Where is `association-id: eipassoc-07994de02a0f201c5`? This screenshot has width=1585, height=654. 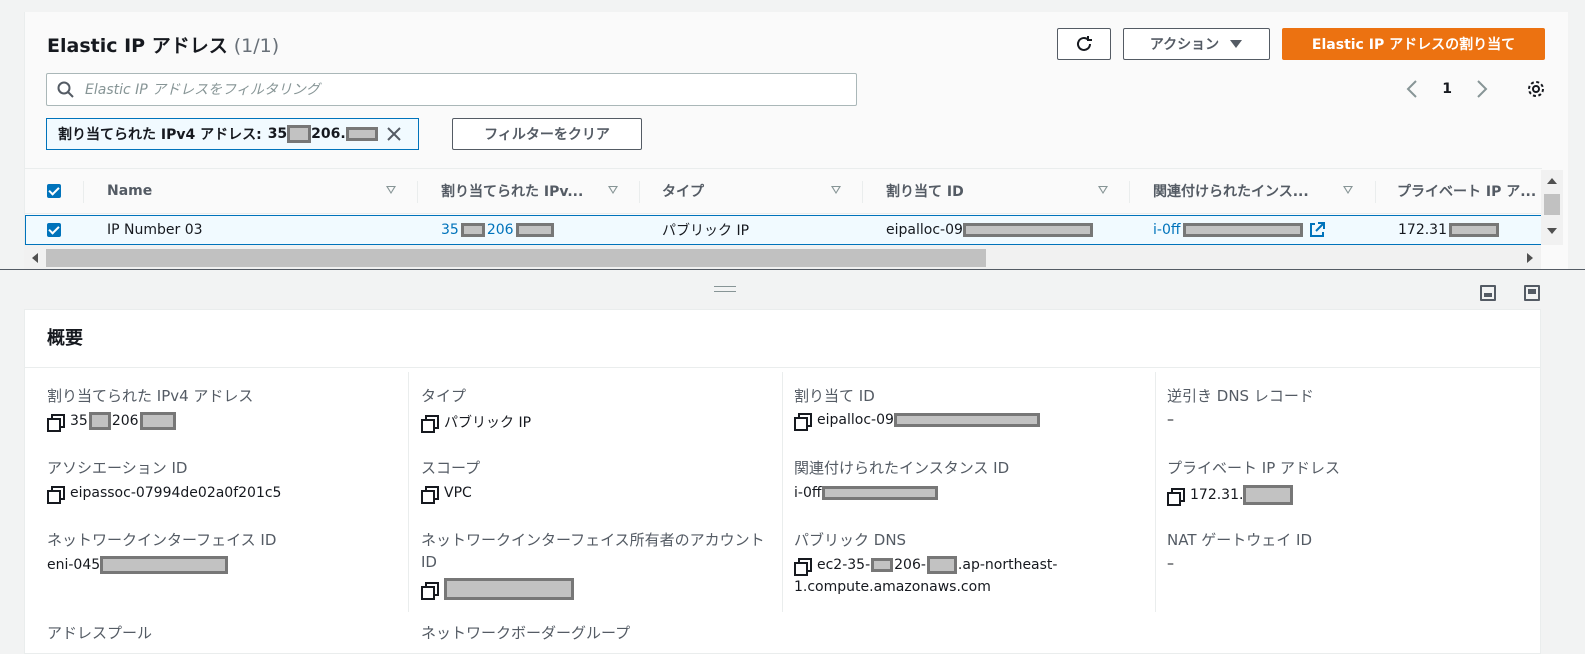
association-id: eipassoc-07994de02a0f201c5 is located at coordinates (176, 493).